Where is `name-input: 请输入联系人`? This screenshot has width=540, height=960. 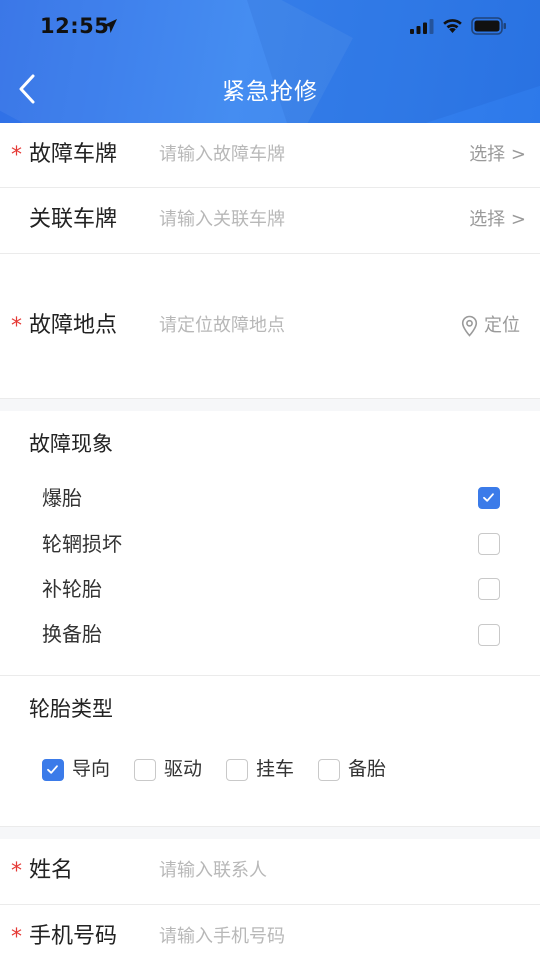 name-input: 请输入联系人 is located at coordinates (213, 871).